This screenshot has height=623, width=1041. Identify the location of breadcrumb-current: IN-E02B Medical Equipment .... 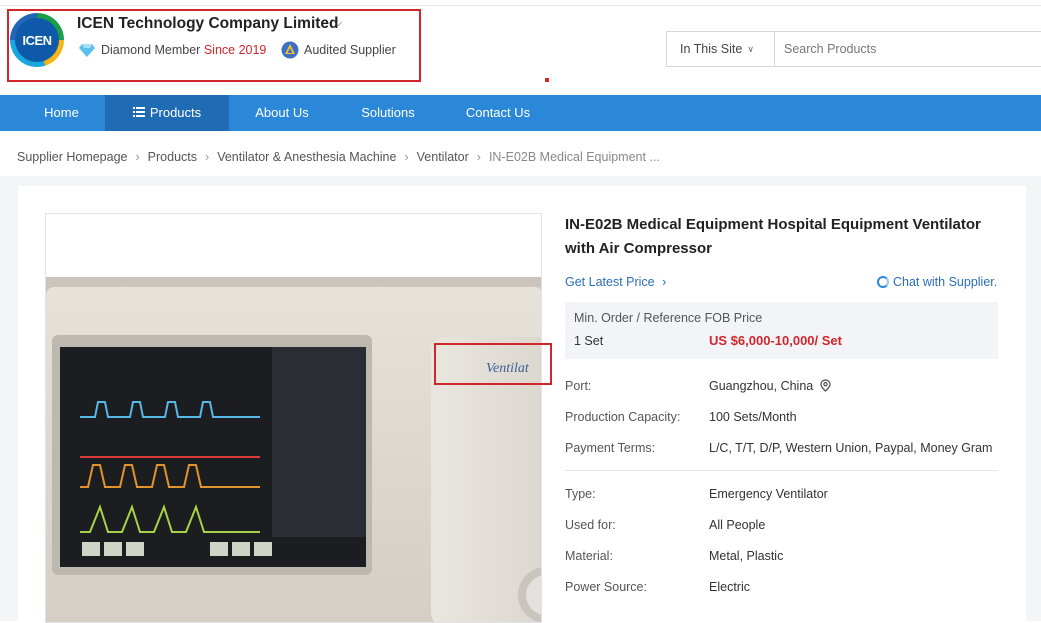
(574, 157).